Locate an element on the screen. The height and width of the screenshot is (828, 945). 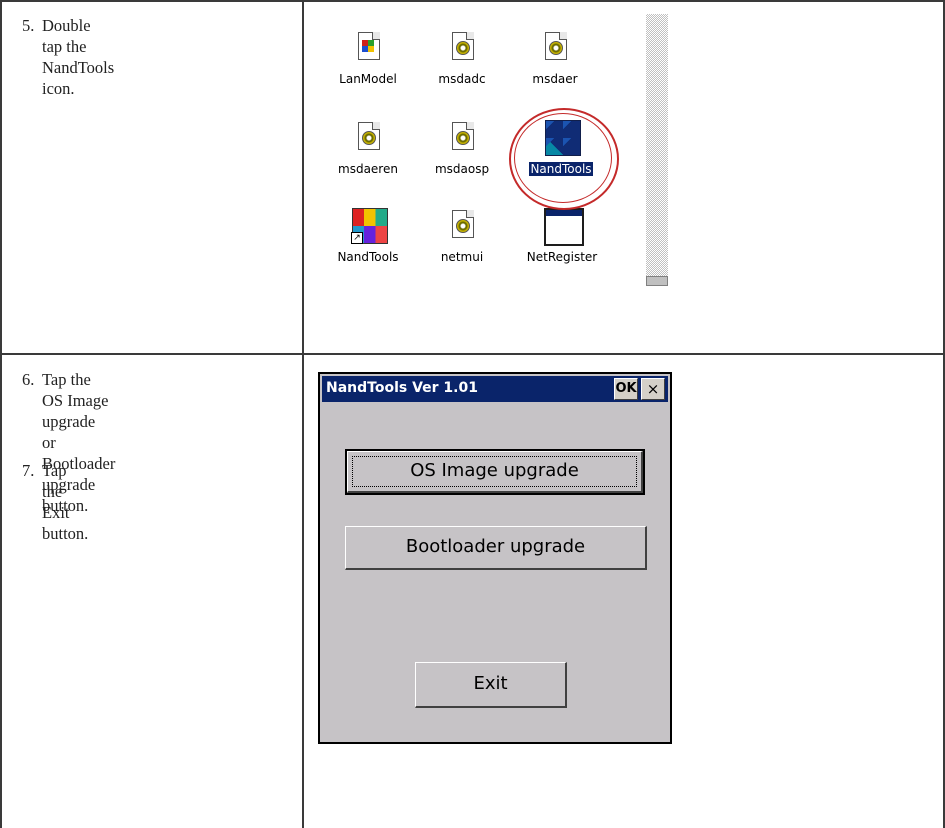
step-text-line: Tap the Exit button. is located at coordinates (65, 502).